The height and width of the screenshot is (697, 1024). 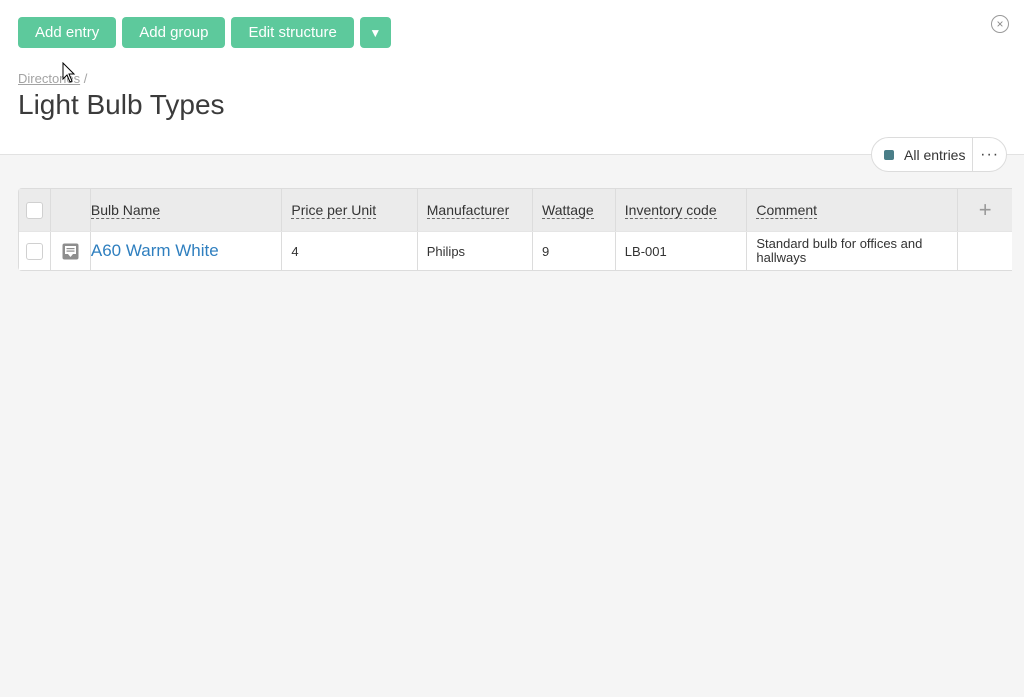 I want to click on cell-bulb-name: A60 Warm White, so click(x=187, y=251).